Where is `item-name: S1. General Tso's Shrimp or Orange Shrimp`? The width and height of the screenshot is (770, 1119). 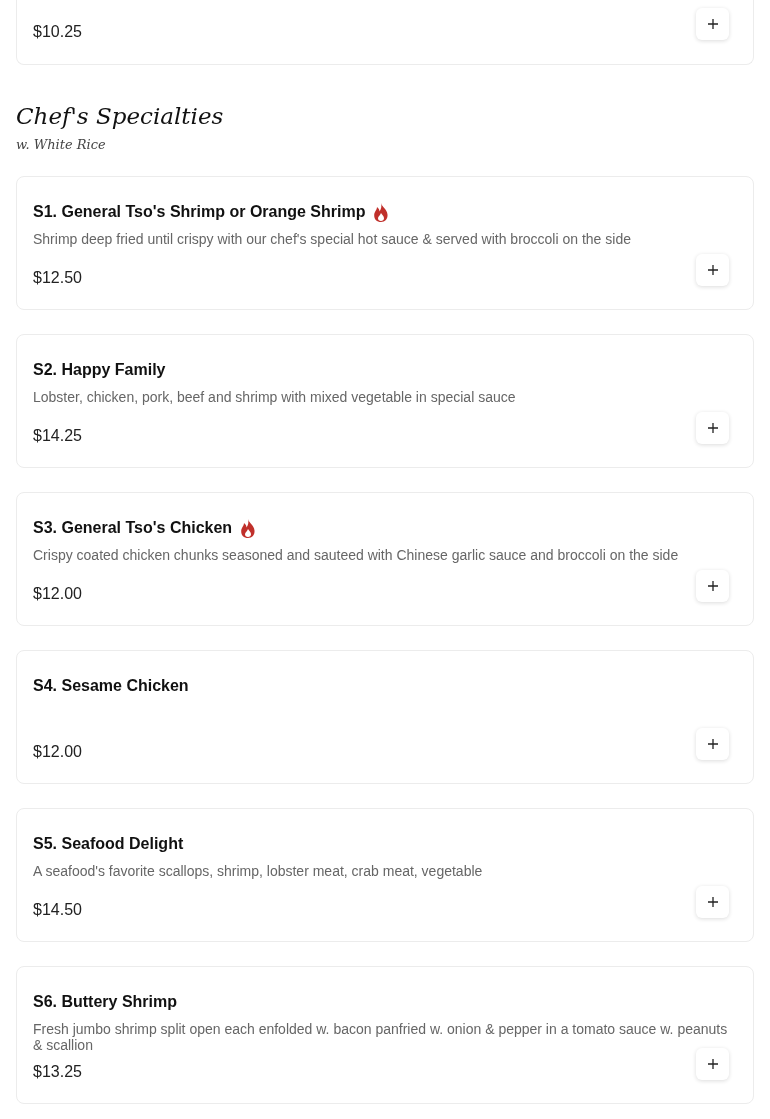 item-name: S1. General Tso's Shrimp or Orange Shrimp is located at coordinates (199, 212).